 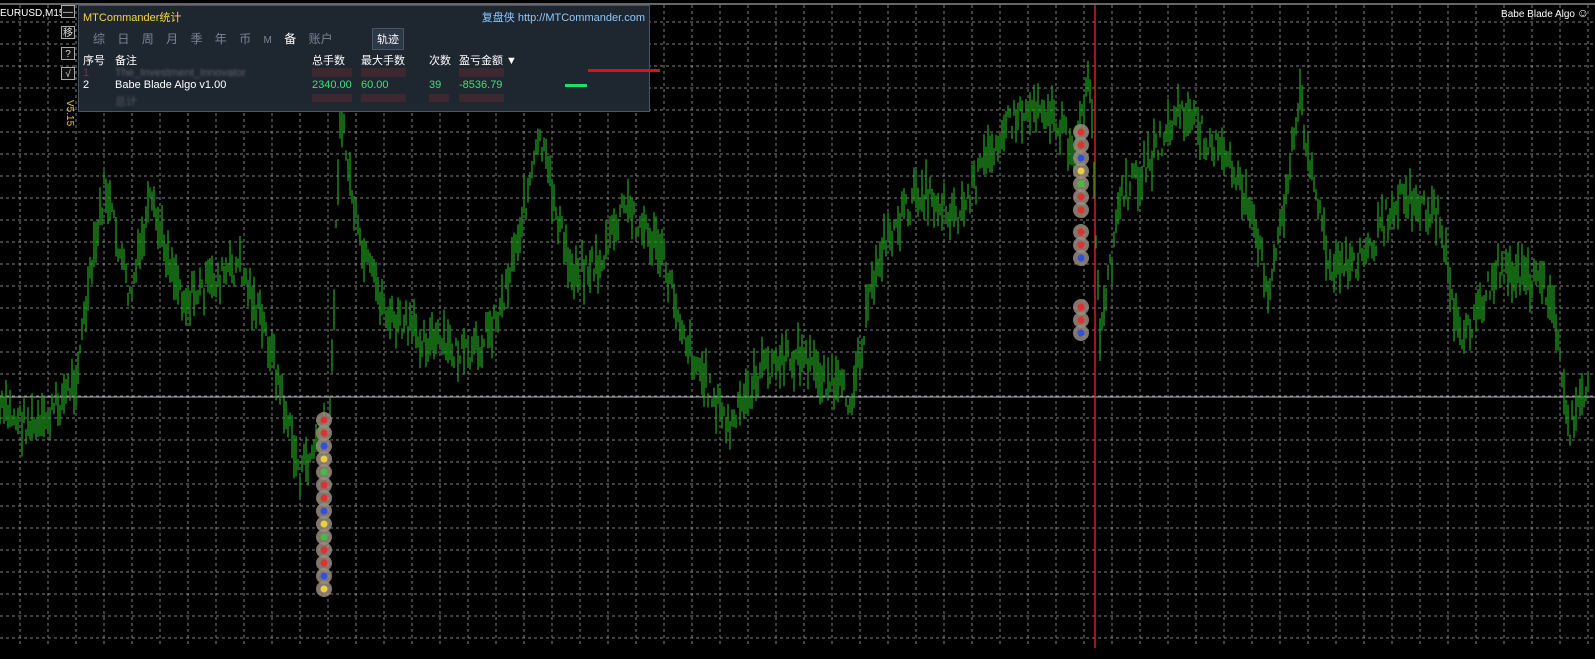 I want to click on tab-month: 月, so click(x=172, y=39).